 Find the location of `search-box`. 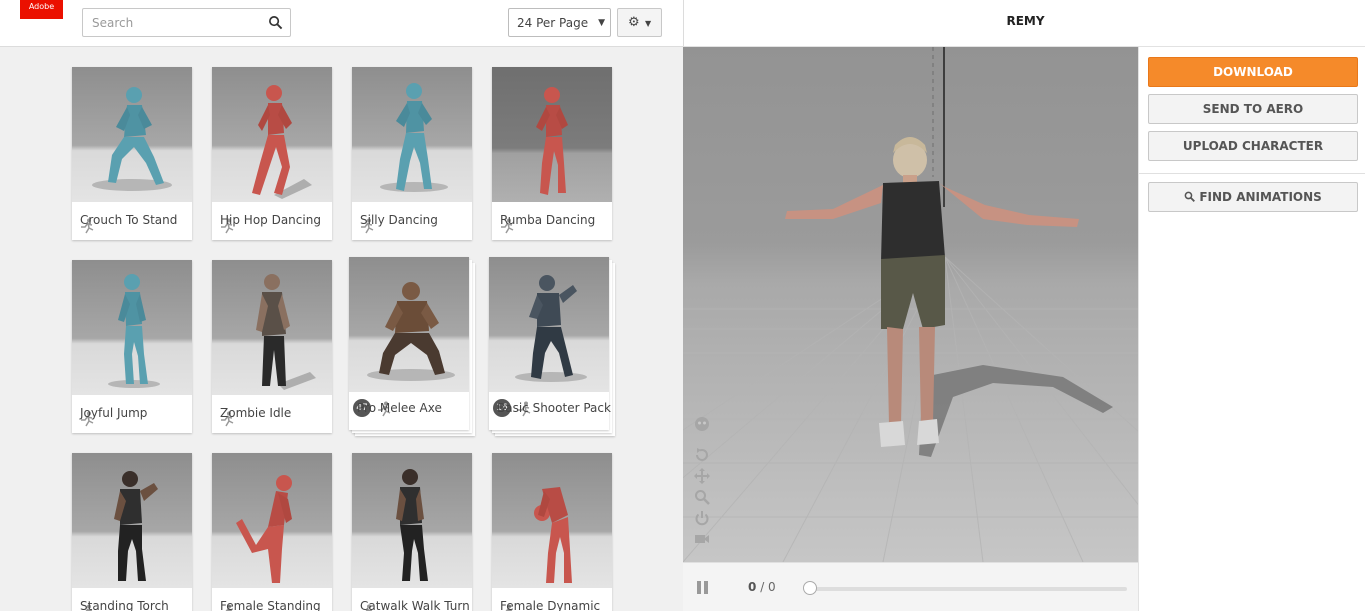

search-box is located at coordinates (186, 22).